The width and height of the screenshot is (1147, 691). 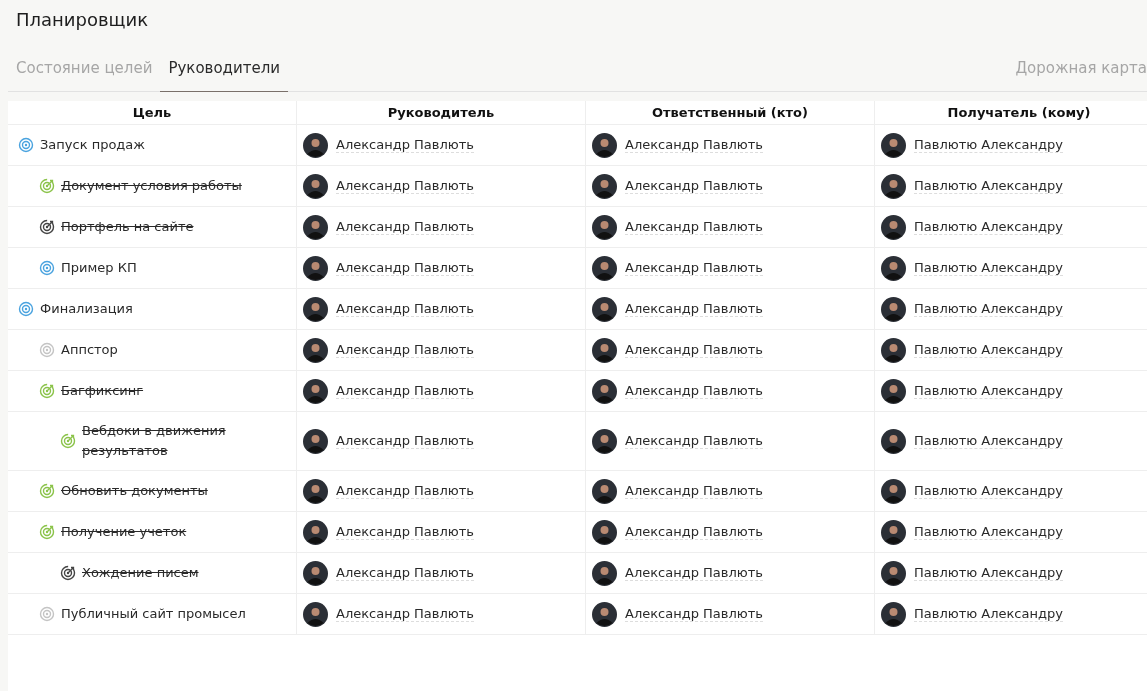 What do you see at coordinates (152, 113) in the screenshot?
I see `column-header: Цель` at bounding box center [152, 113].